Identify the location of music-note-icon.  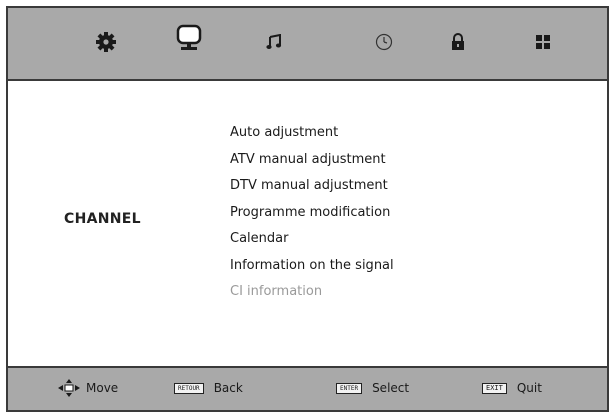
(274, 42).